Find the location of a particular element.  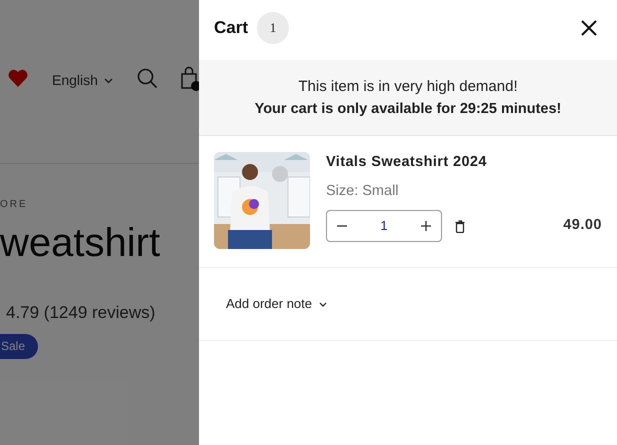

quantity-stepper: 1 is located at coordinates (384, 226).